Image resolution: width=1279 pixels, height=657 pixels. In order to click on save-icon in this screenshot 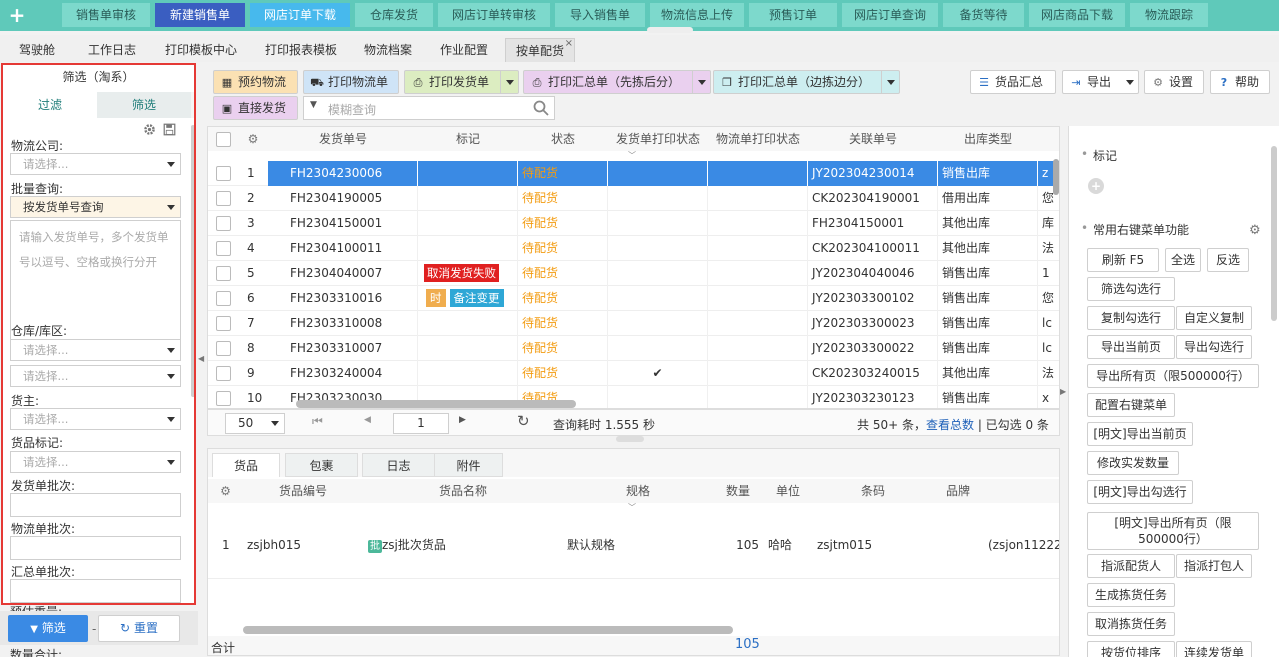, I will do `click(169, 129)`.